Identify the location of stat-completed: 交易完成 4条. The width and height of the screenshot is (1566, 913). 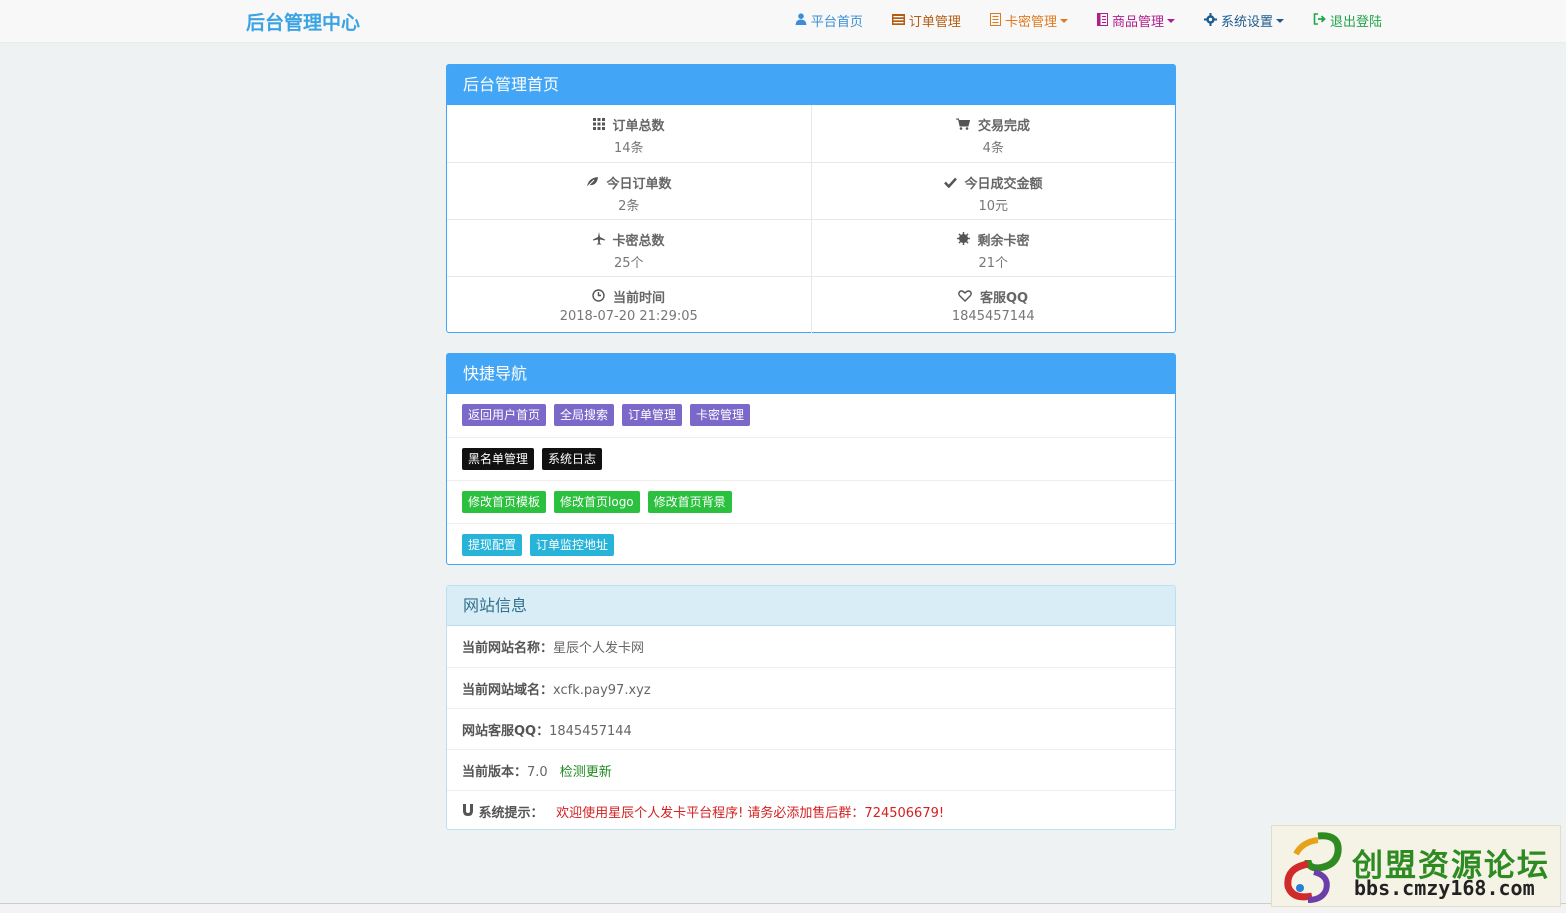
(993, 133).